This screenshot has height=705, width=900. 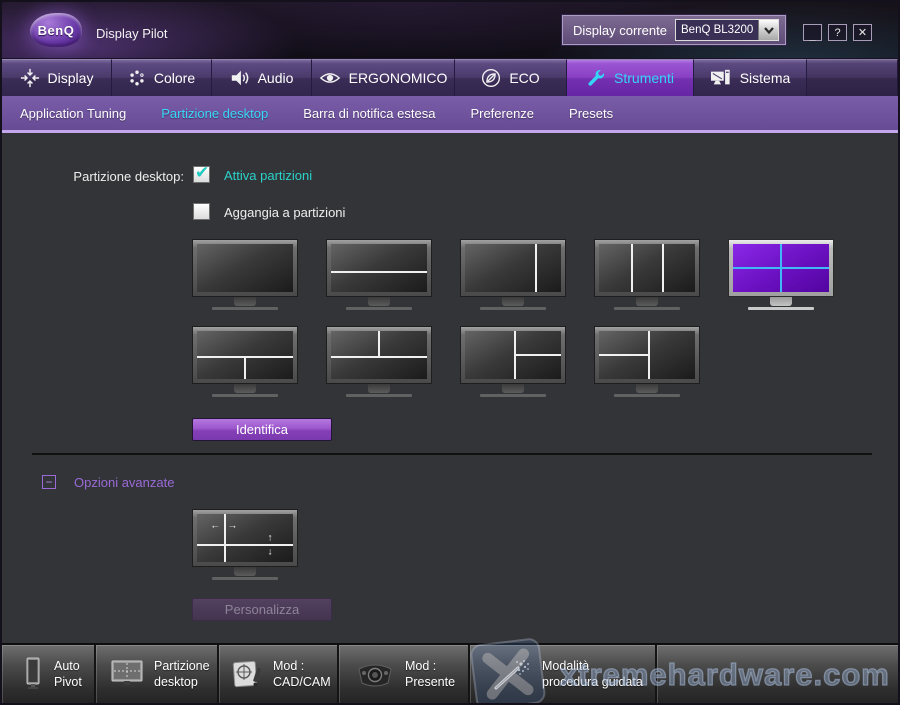 I want to click on benq-logo-text: BenQ, so click(x=56, y=30).